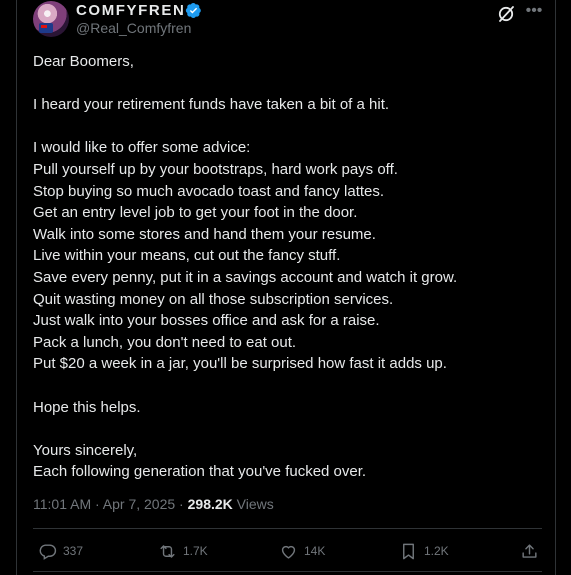 Image resolution: width=571 pixels, height=575 pixels. I want to click on post-meta: 11:01 AM · Apr 7, 2025 · 298.2K Views, so click(153, 504).